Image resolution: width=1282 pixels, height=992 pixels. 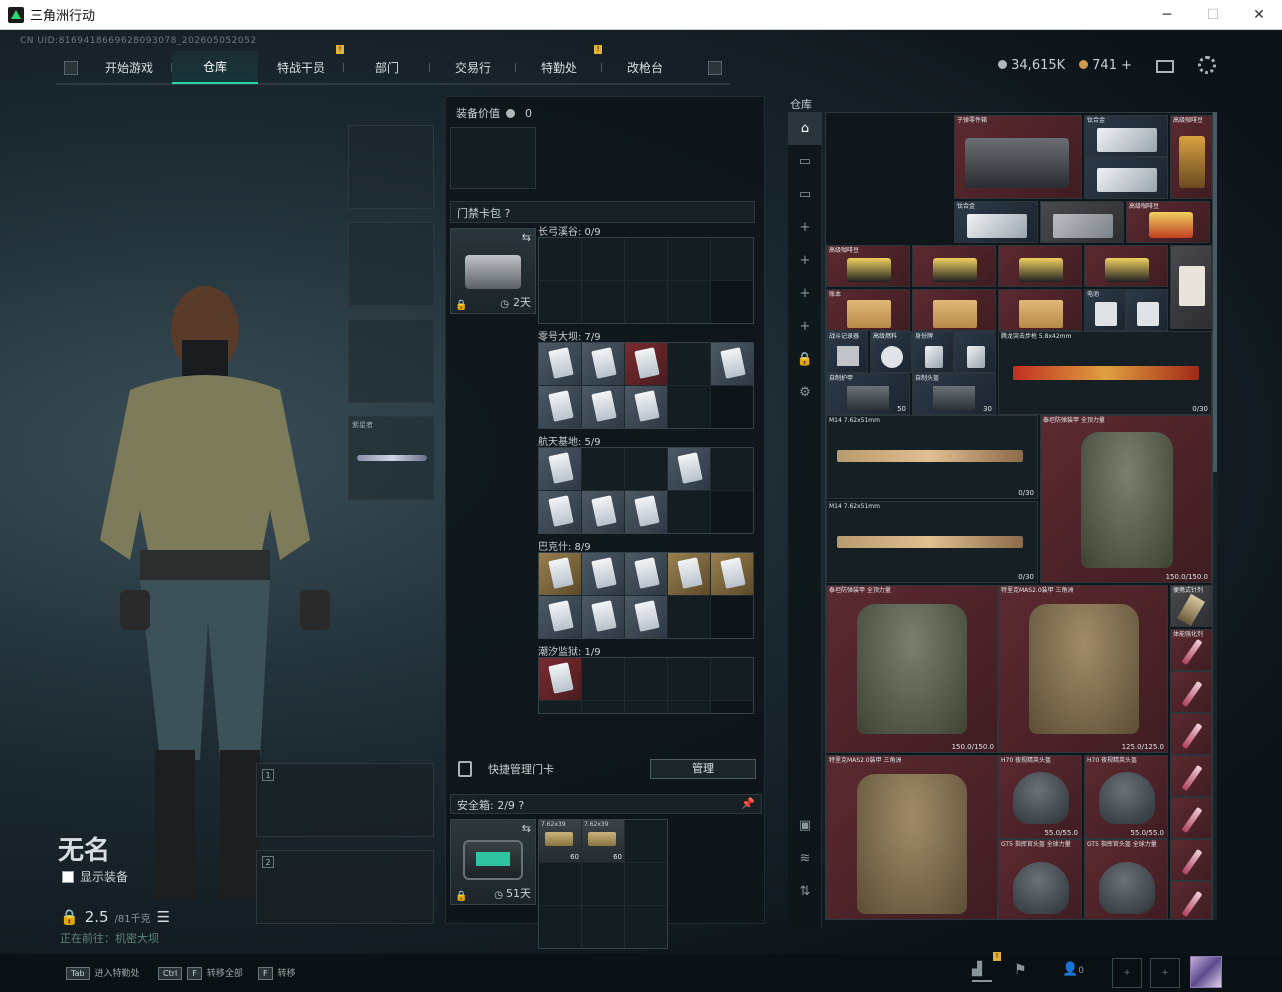 I want to click on stats-icon: ▟, so click(x=982, y=972).